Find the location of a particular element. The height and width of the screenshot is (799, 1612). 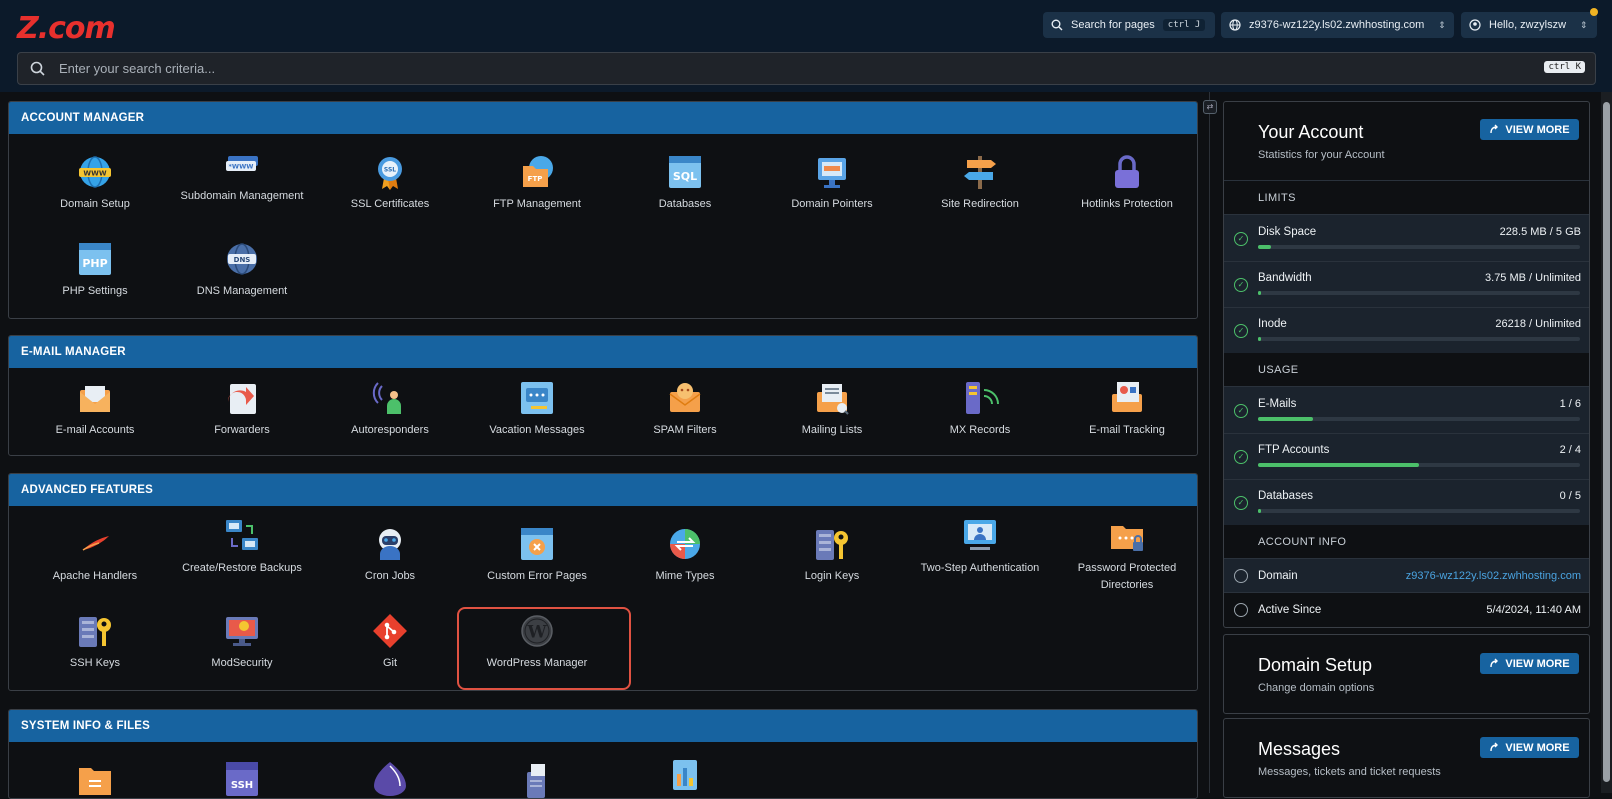

tile-label: Custom Error Pages is located at coordinates (537, 576).